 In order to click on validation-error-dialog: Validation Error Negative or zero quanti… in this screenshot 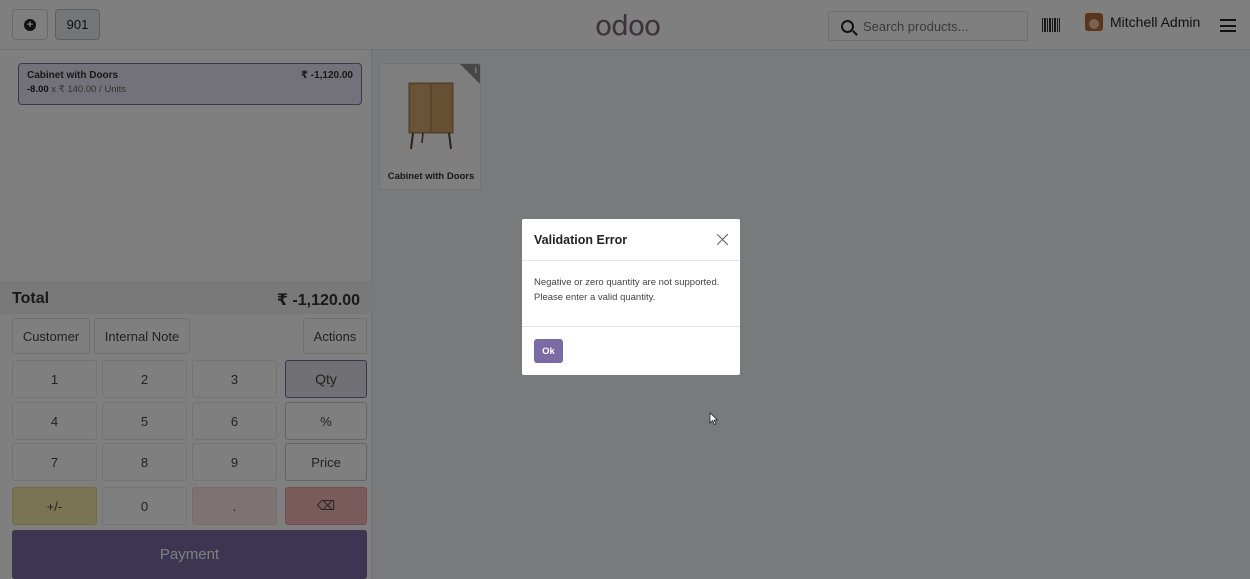, I will do `click(631, 297)`.